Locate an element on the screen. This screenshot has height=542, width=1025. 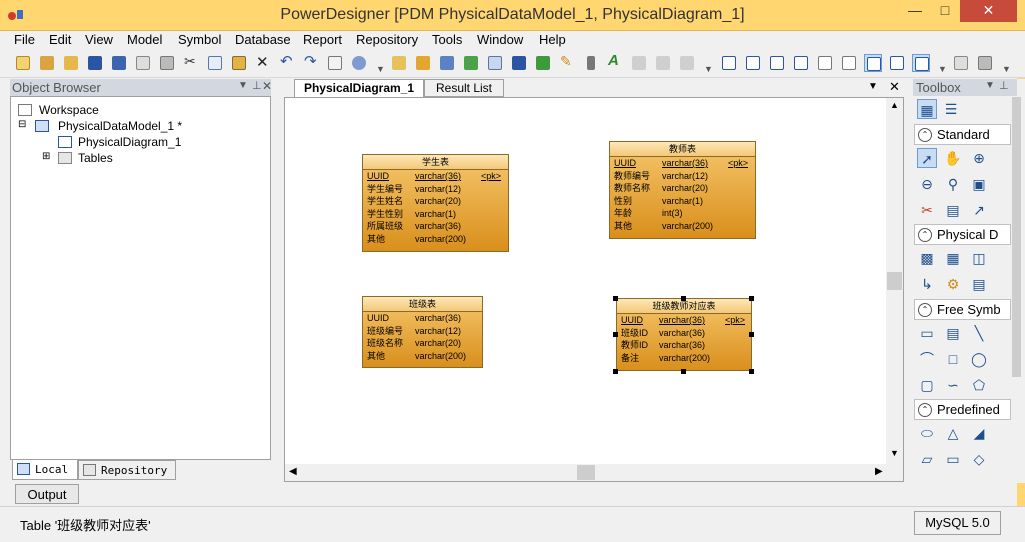
menu-repository: Repository is located at coordinates (387, 39).